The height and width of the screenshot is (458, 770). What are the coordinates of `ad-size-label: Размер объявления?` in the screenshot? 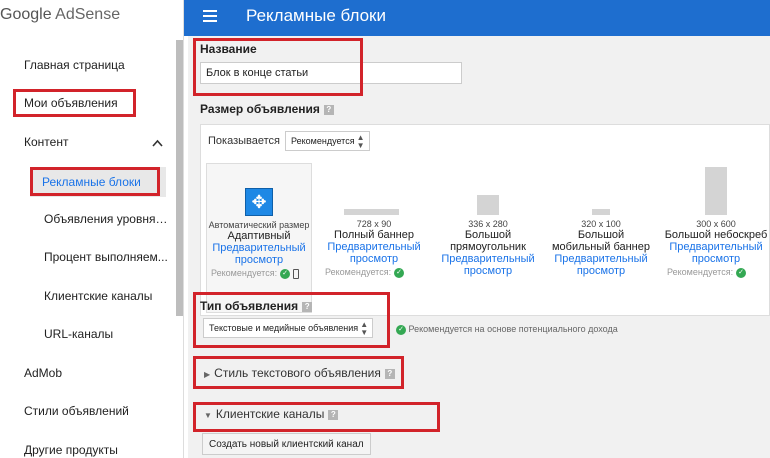 It's located at (267, 109).